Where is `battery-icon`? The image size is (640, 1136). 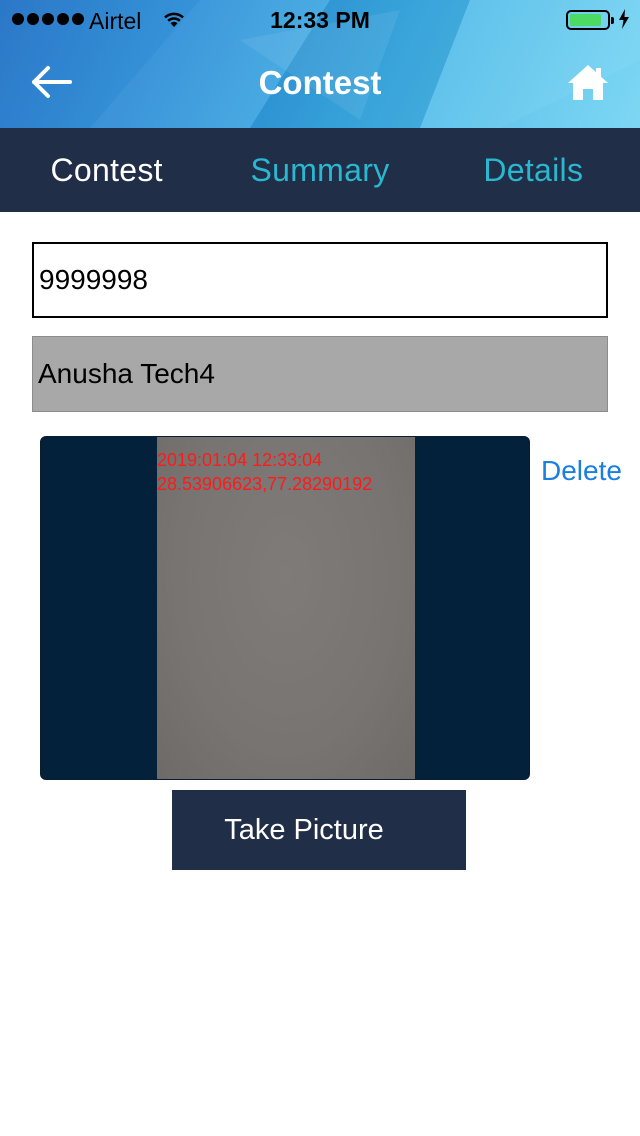
battery-icon is located at coordinates (590, 20).